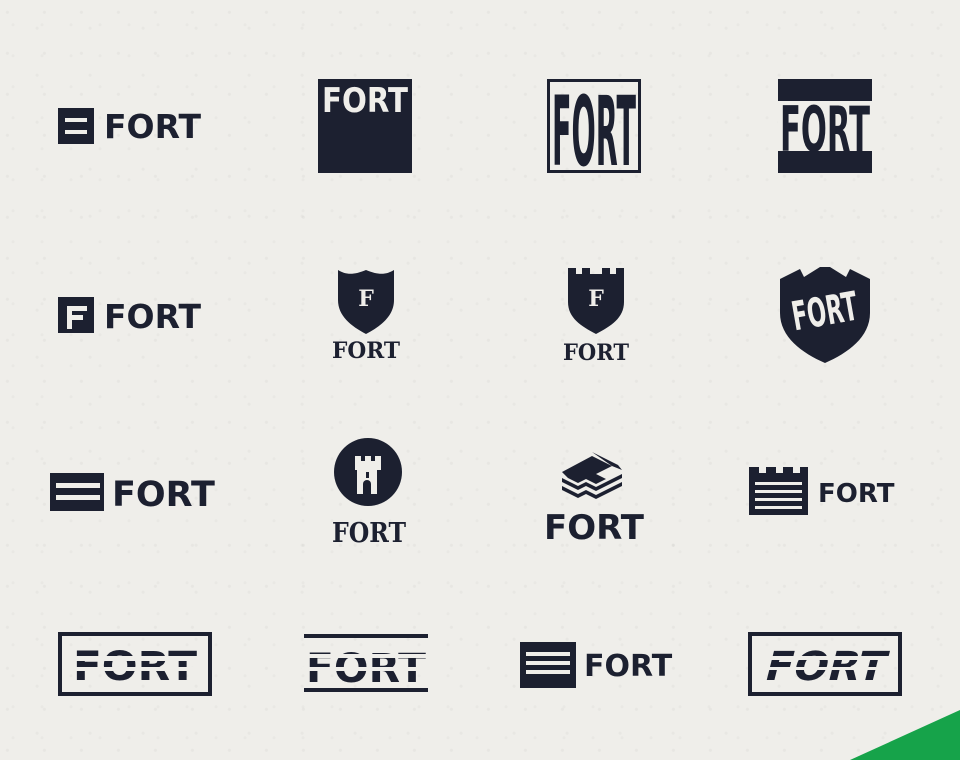  What do you see at coordinates (778, 491) in the screenshot?
I see `battlement-icon` at bounding box center [778, 491].